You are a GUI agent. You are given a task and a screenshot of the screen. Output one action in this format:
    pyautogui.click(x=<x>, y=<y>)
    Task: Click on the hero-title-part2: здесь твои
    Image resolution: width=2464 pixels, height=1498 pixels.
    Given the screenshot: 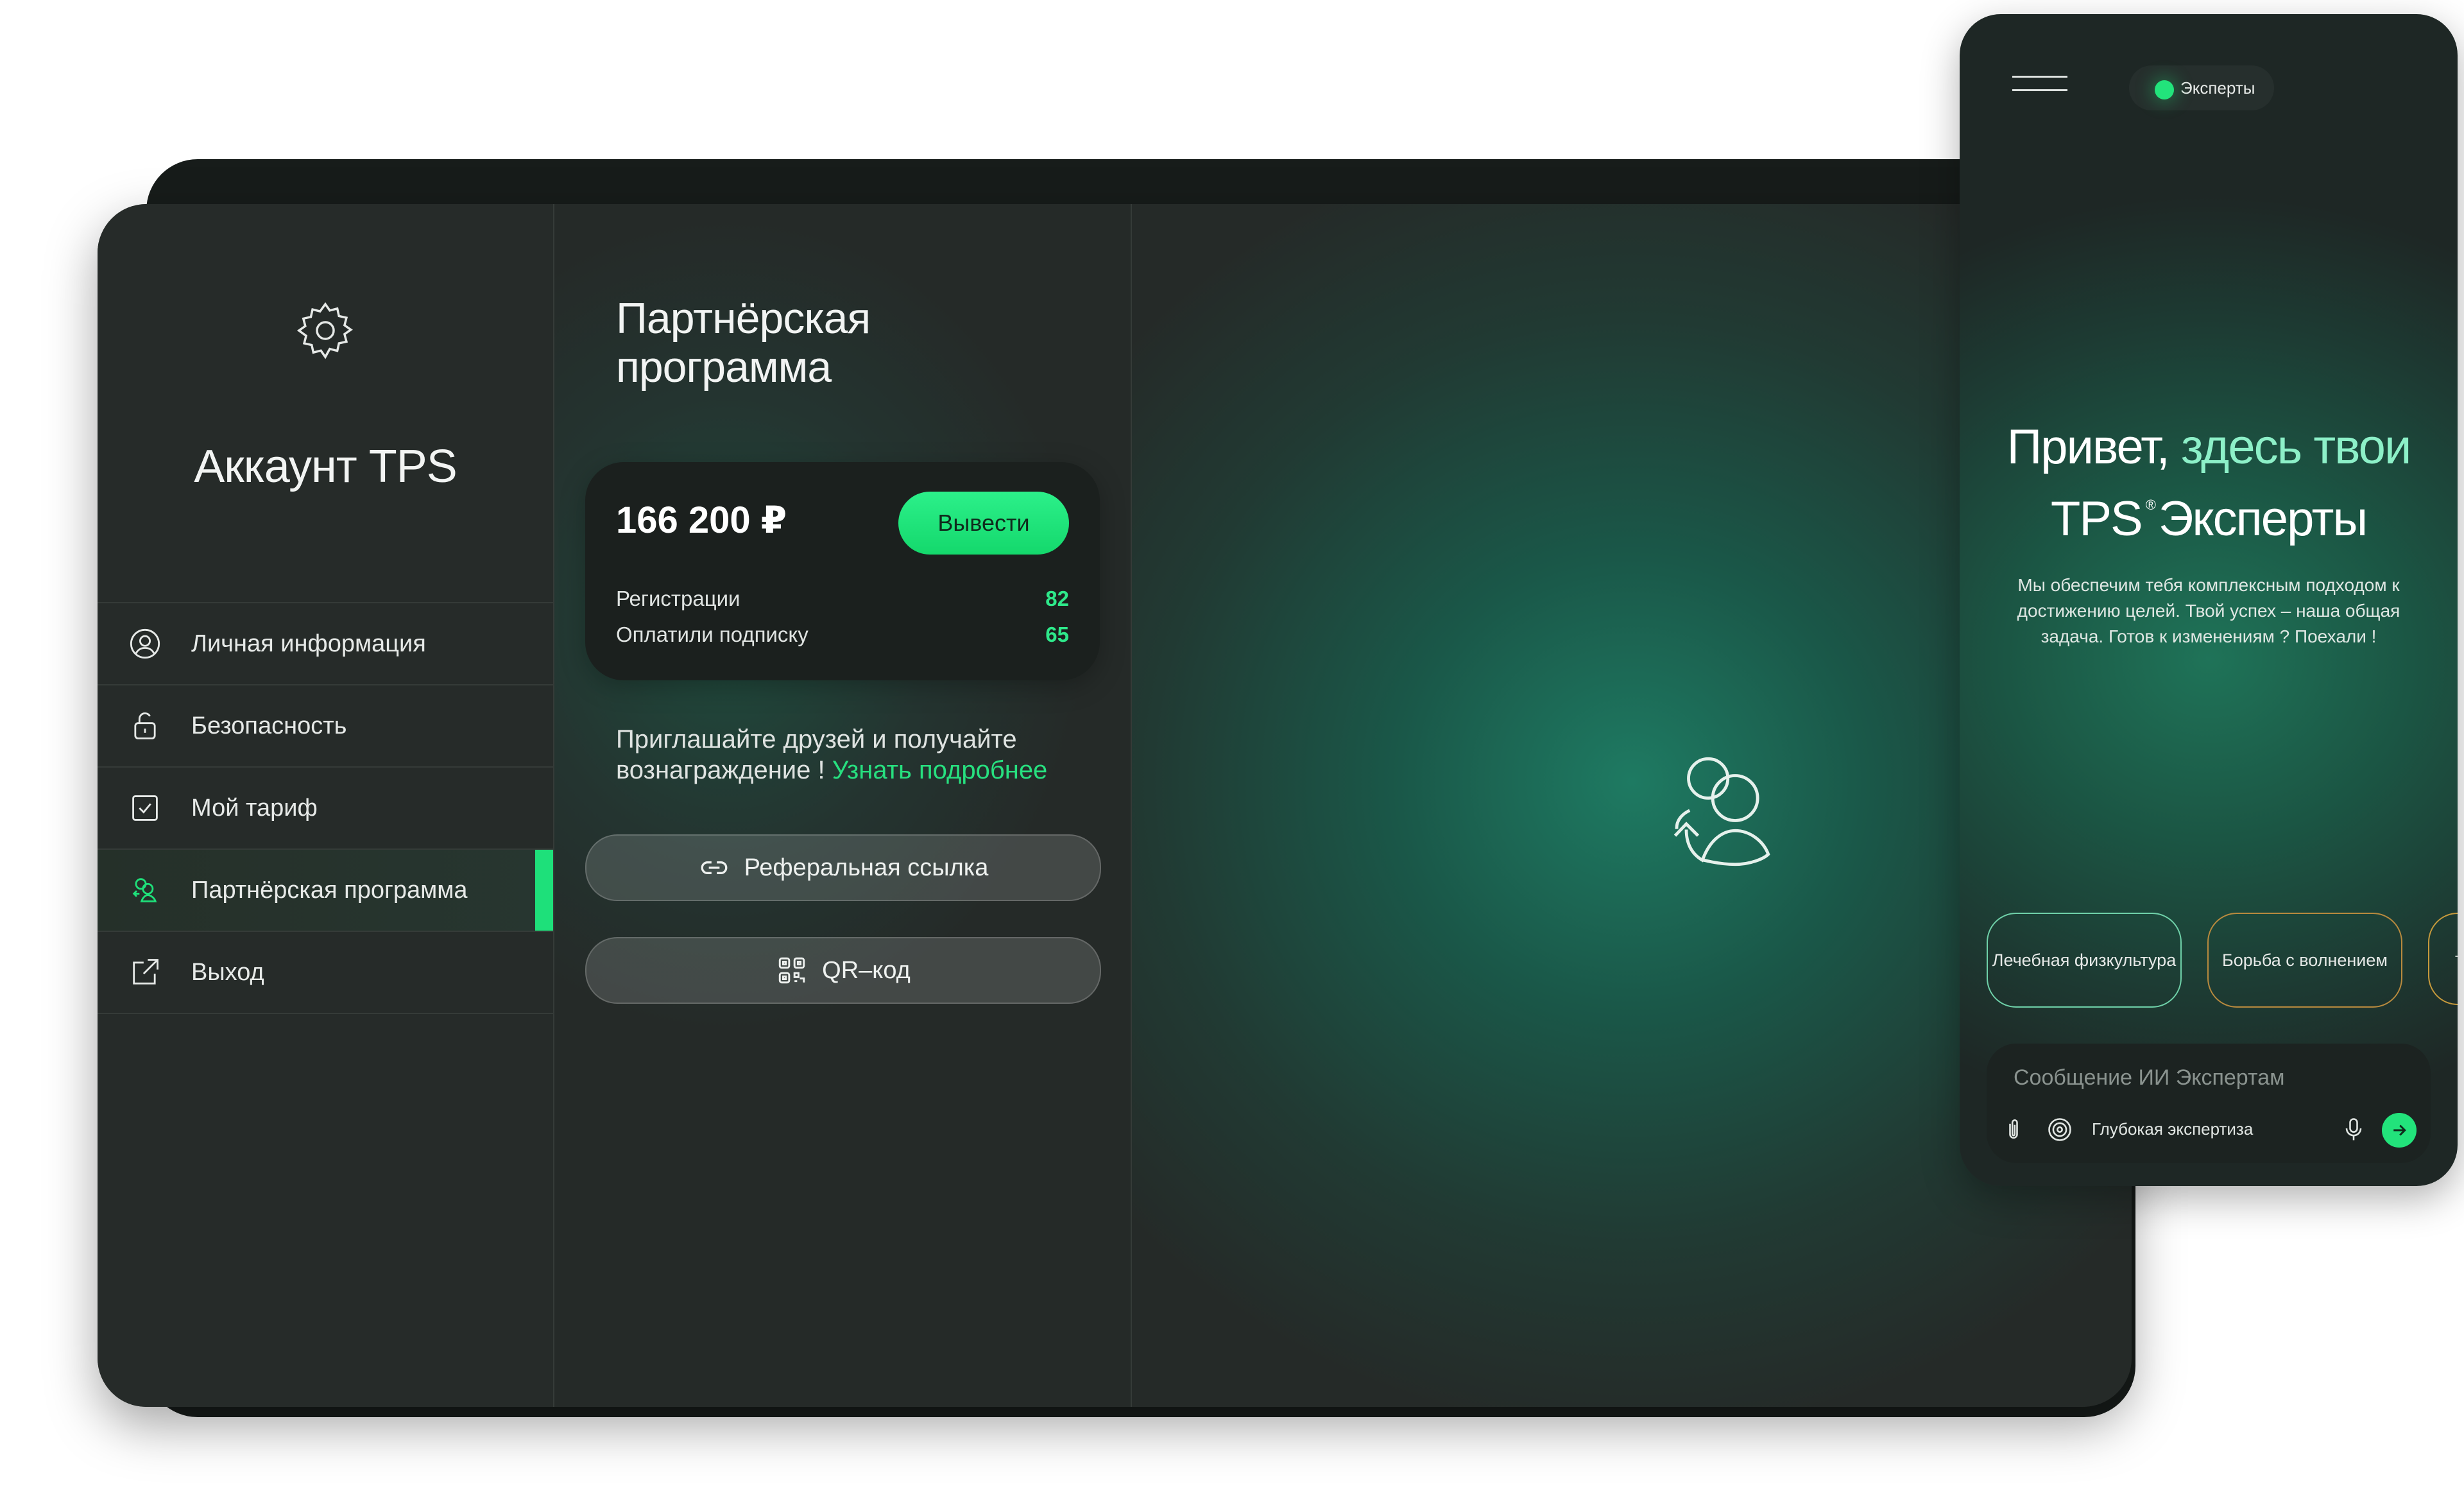 What is the action you would take?
    pyautogui.click(x=2296, y=447)
    